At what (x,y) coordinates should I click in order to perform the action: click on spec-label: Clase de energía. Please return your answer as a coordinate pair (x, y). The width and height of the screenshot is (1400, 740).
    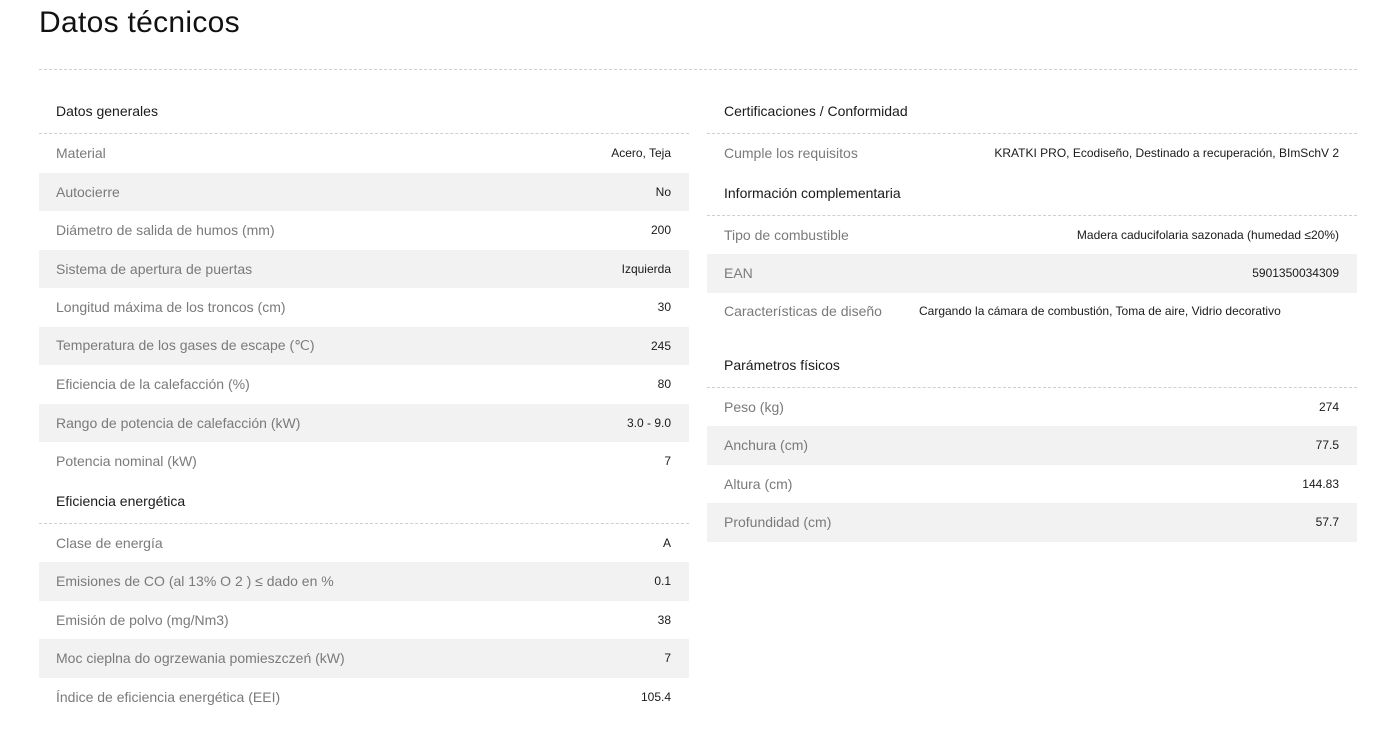
    Looking at the image, I should click on (109, 542).